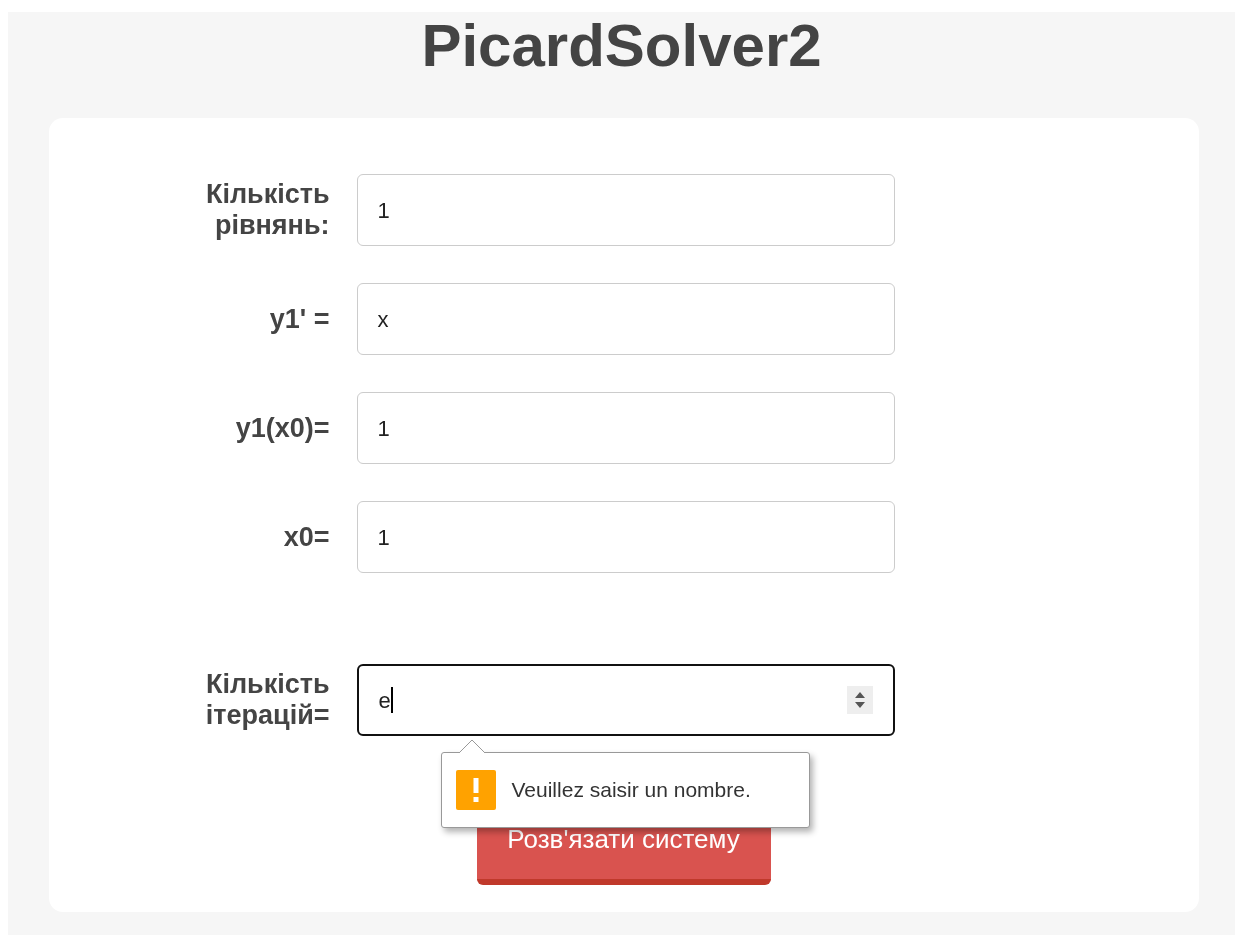 The image size is (1243, 939). What do you see at coordinates (306, 537) in the screenshot?
I see `field-label: x0=` at bounding box center [306, 537].